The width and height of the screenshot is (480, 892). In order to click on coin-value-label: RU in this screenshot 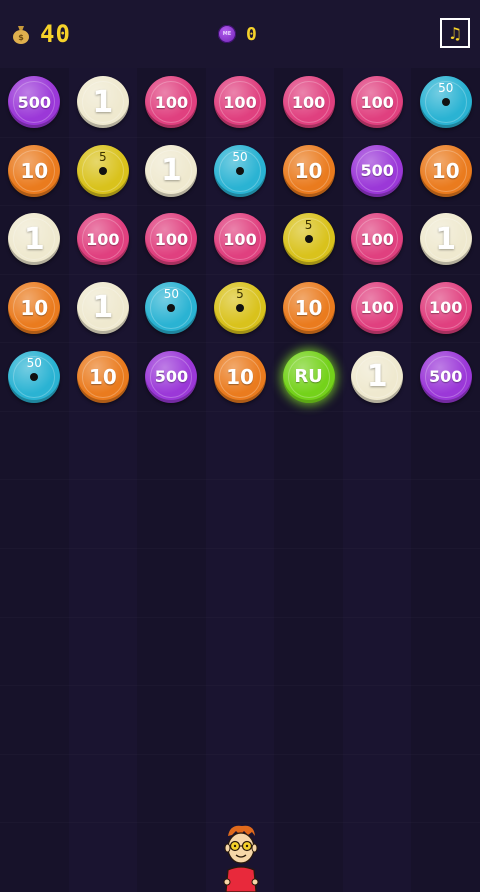, I will do `click(308, 377)`.